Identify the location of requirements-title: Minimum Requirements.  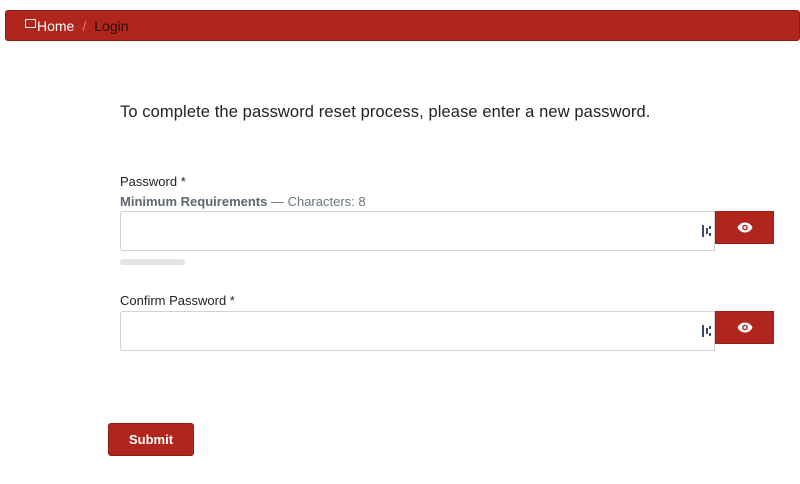
(194, 201).